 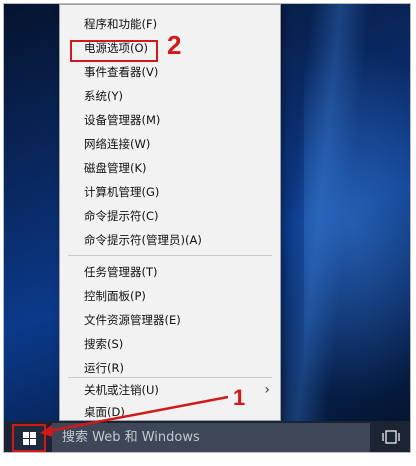 What do you see at coordinates (121, 272) in the screenshot?
I see `menu-item-label: 任务管理器(T)` at bounding box center [121, 272].